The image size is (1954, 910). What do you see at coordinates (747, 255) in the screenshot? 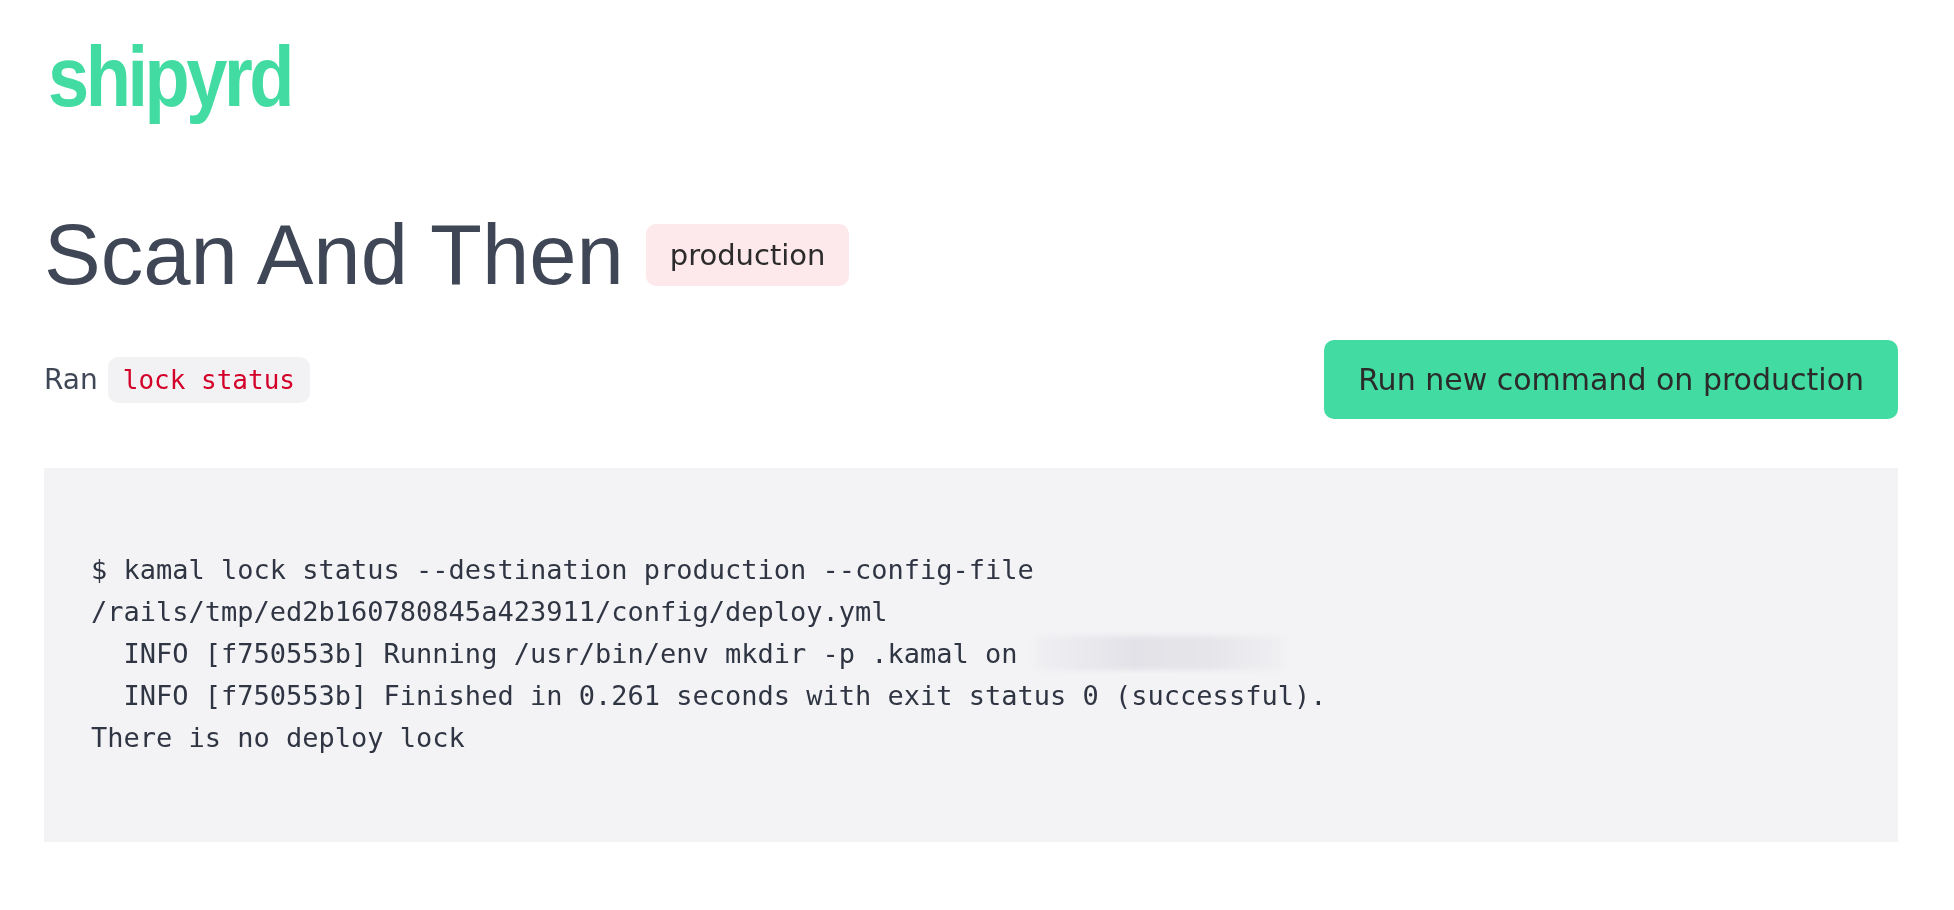
I see `environment-tag: production` at bounding box center [747, 255].